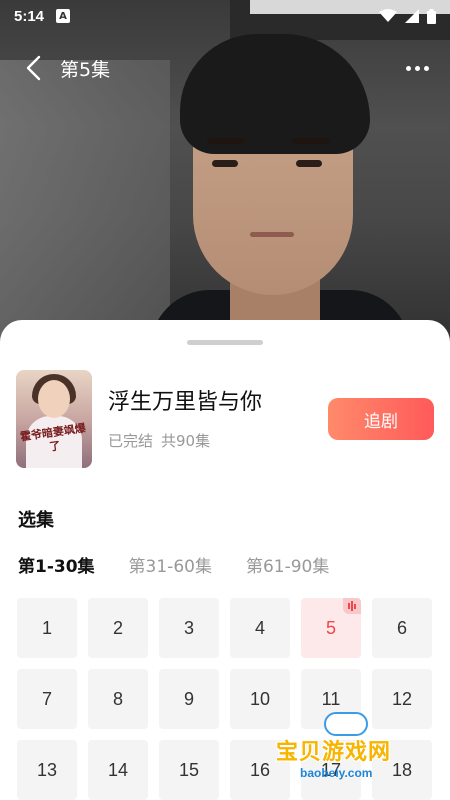 The height and width of the screenshot is (800, 450). I want to click on site-watermark: 宝贝游戏网 baobeiy.com, so click(352, 751).